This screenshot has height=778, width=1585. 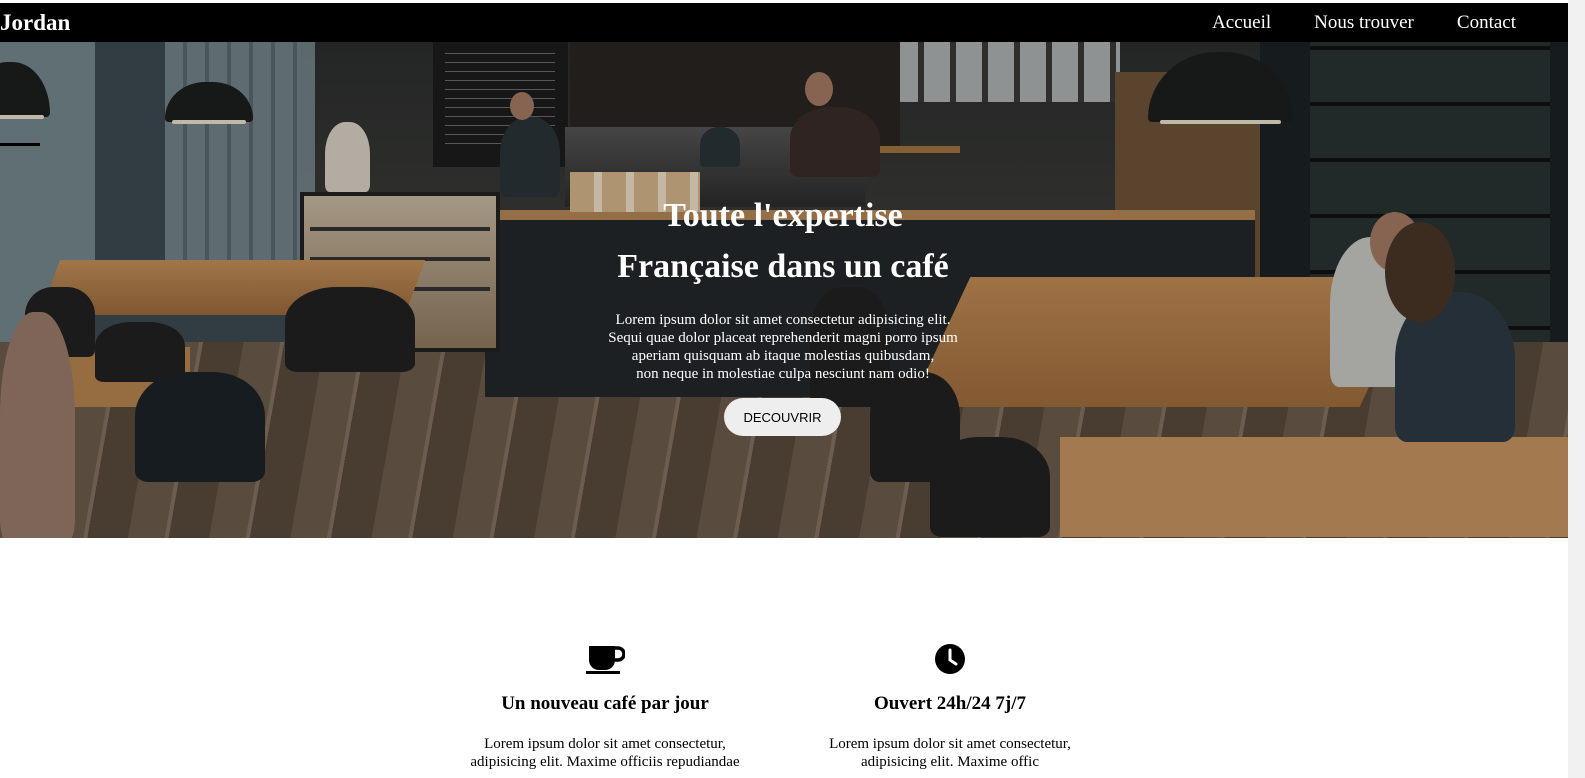 I want to click on decouvrir-button: DECOUVRIR, so click(x=782, y=417).